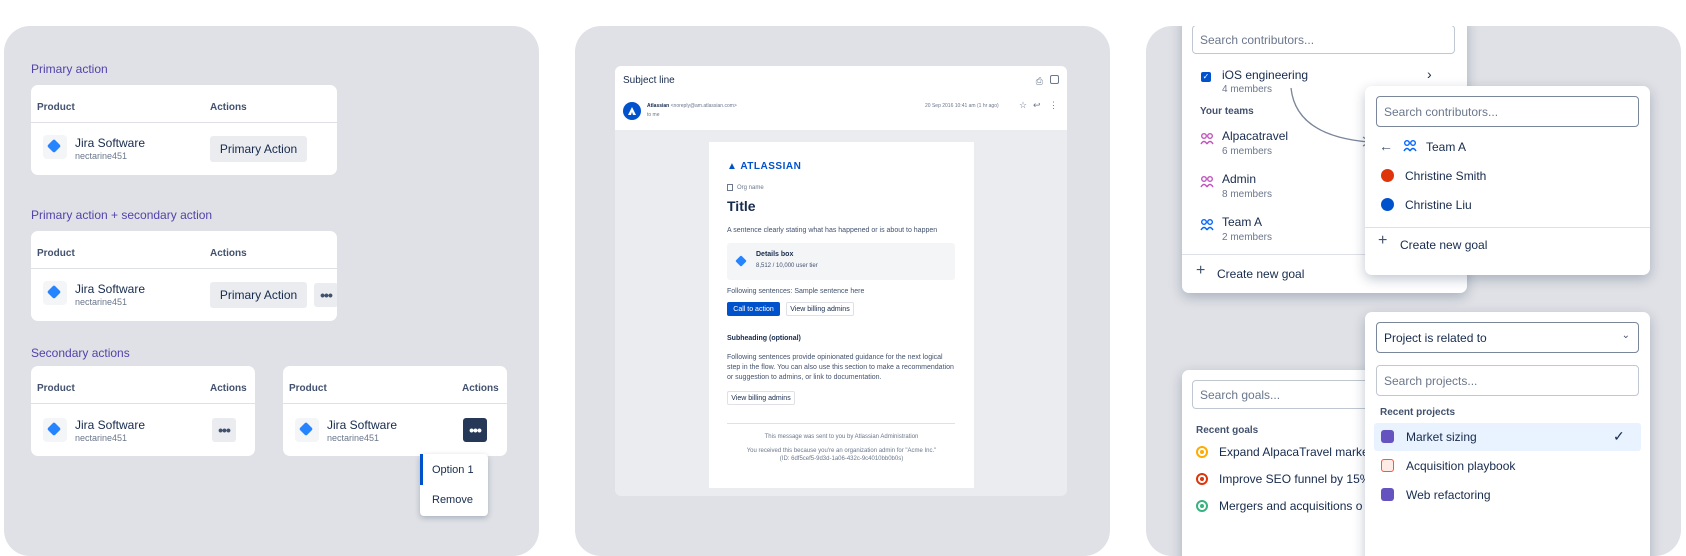 Image resolution: width=1686 pixels, height=556 pixels. I want to click on sender-email: <noreply@am.atlassian.com>, so click(703, 106).